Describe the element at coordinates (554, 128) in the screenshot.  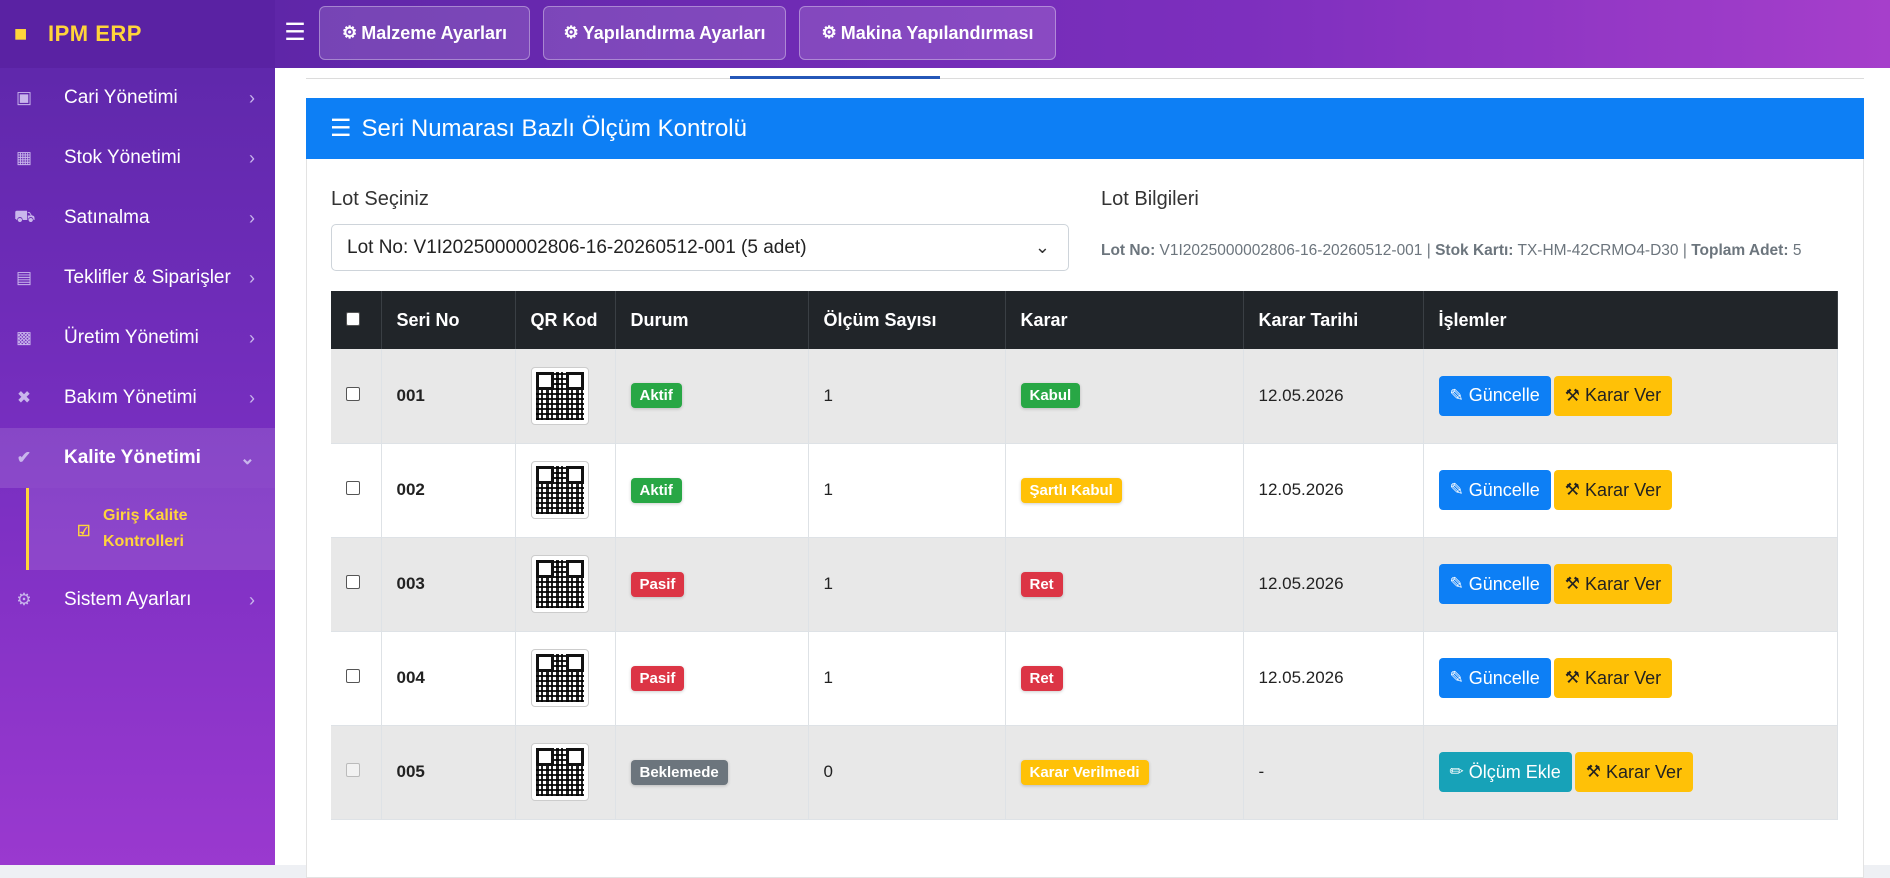
I see `card-title: Seri Numarası Bazlı Ölçüm Kontrolü` at that location.